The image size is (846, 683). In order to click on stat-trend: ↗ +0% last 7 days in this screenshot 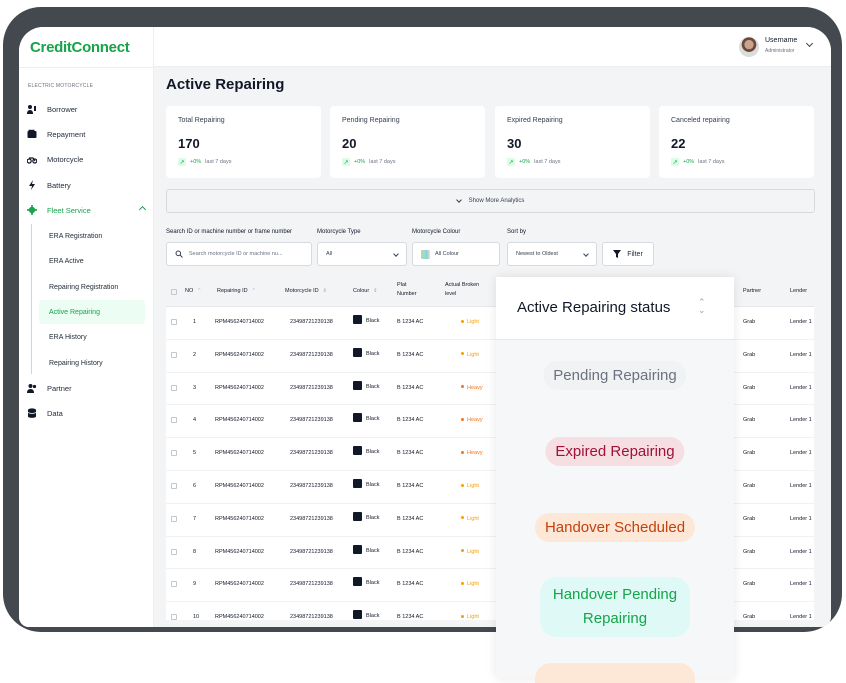, I will do `click(533, 162)`.